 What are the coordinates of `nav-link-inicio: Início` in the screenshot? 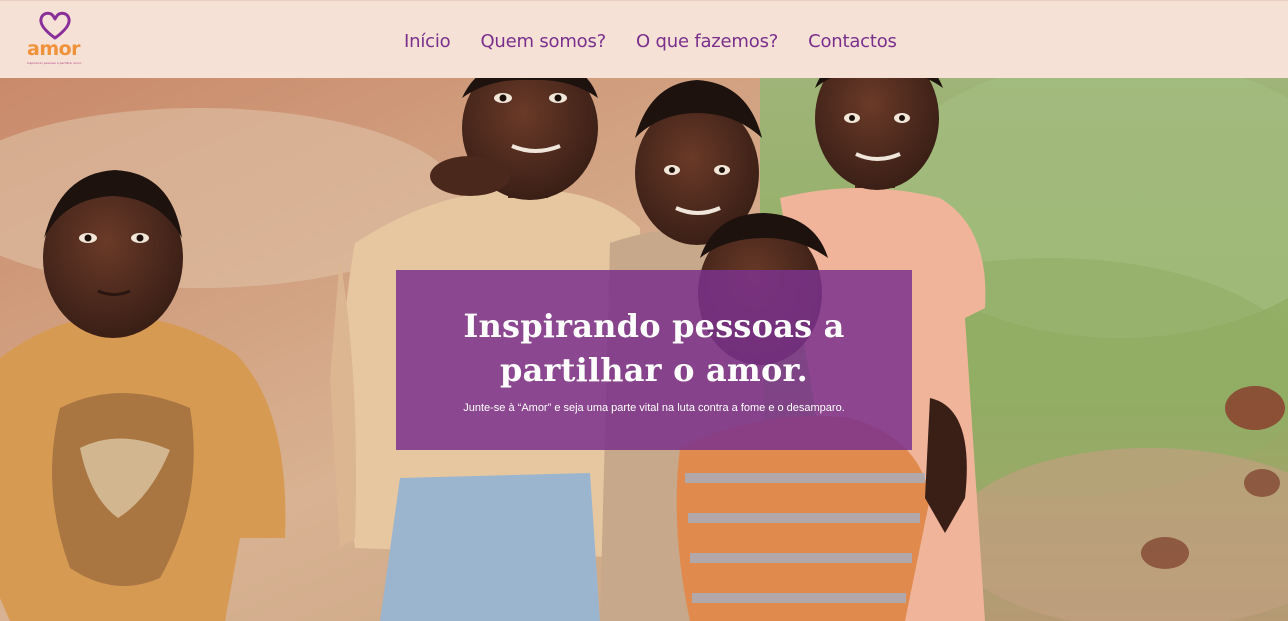 It's located at (427, 42).